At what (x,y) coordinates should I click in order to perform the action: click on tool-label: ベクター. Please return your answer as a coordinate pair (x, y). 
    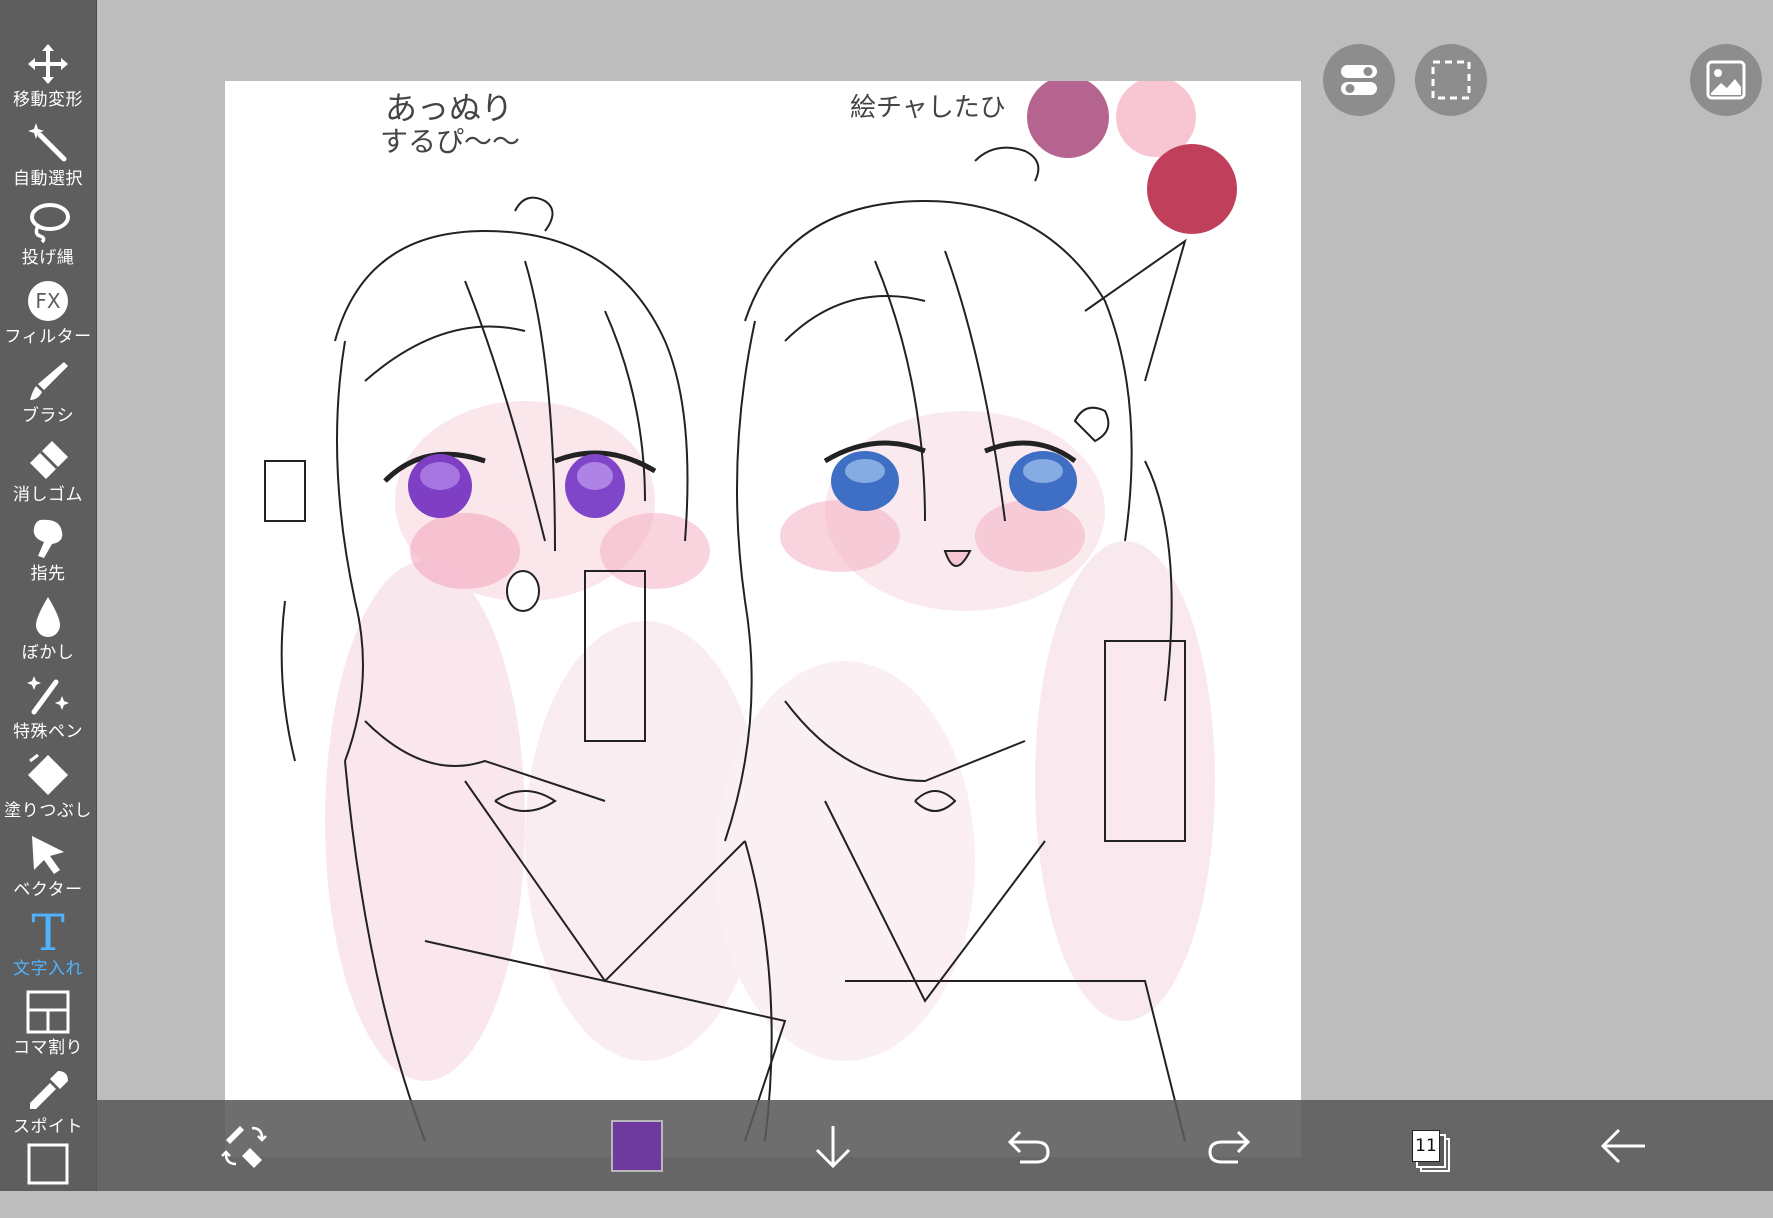
    Looking at the image, I should click on (48, 890).